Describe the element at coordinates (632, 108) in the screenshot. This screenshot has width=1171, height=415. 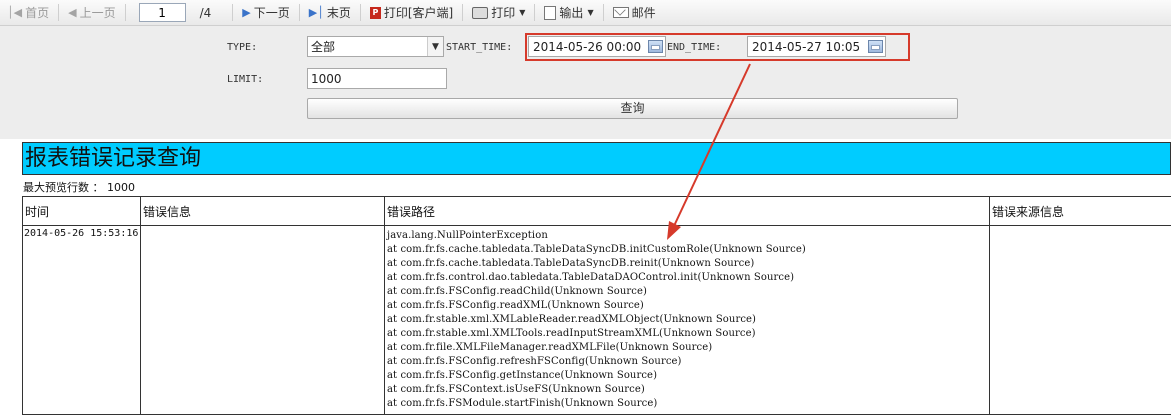
I see `query-button: 查询` at that location.